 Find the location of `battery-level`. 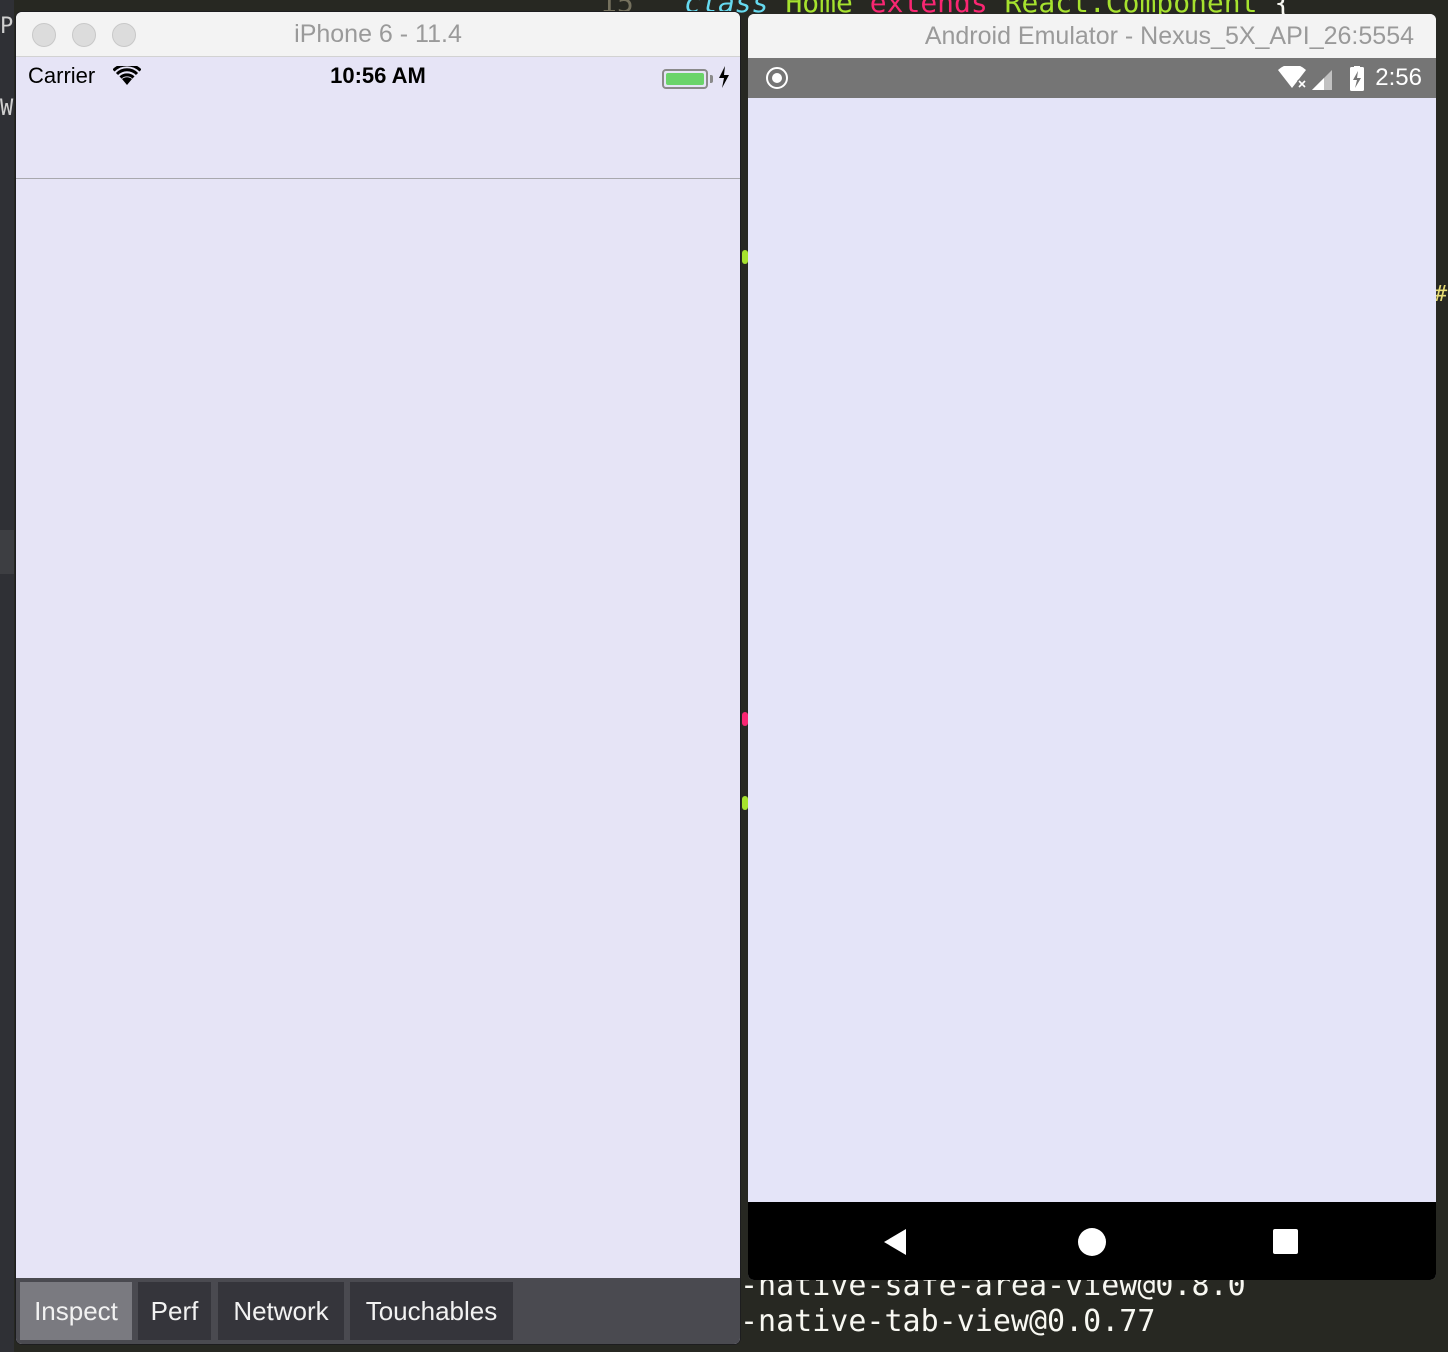

battery-level is located at coordinates (685, 79).